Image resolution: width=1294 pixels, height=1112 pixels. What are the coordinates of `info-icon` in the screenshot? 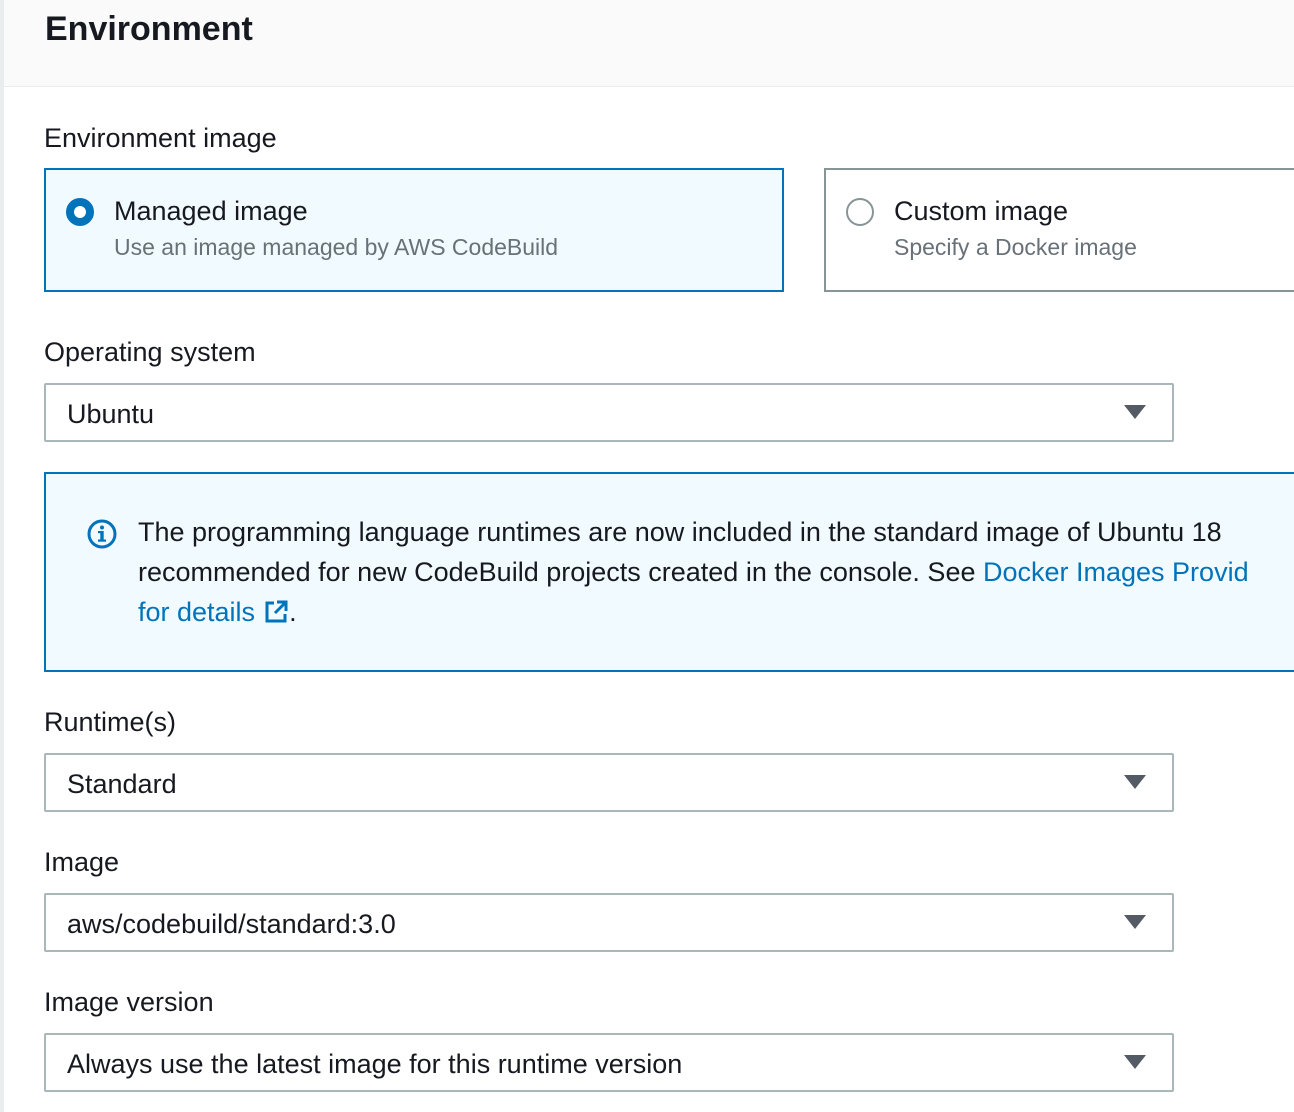 It's located at (102, 534).